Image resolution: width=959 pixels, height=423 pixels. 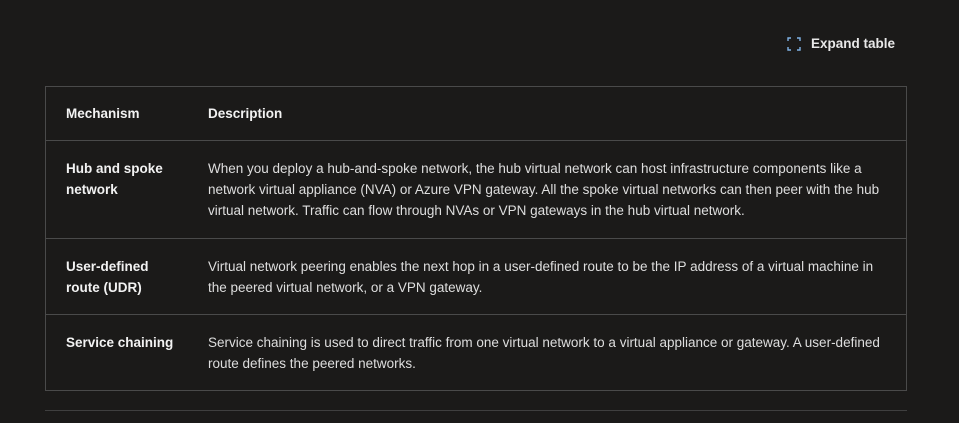 What do you see at coordinates (794, 43) in the screenshot?
I see `expand-icon` at bounding box center [794, 43].